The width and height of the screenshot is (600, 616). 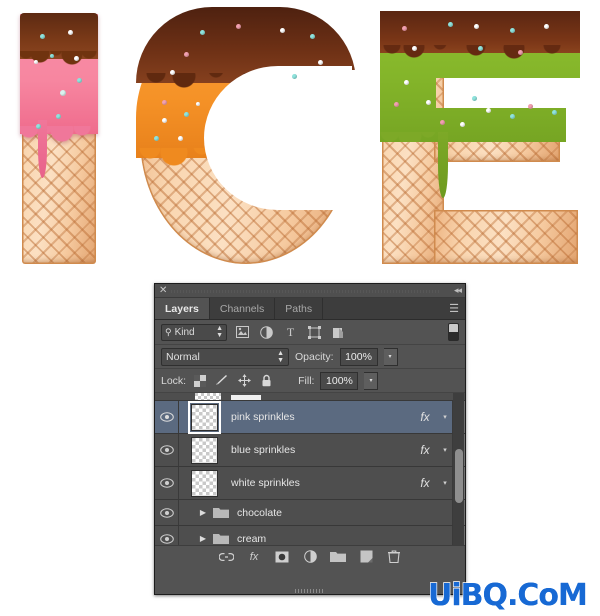 I want to click on layer-row-partial-above, so click(x=310, y=397).